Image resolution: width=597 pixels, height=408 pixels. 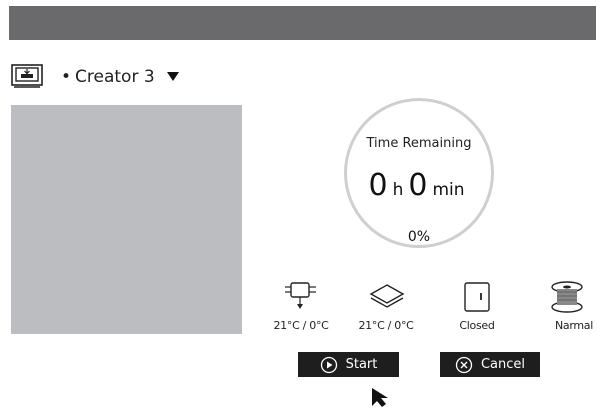 I want to click on caret-down-icon, so click(x=173, y=77).